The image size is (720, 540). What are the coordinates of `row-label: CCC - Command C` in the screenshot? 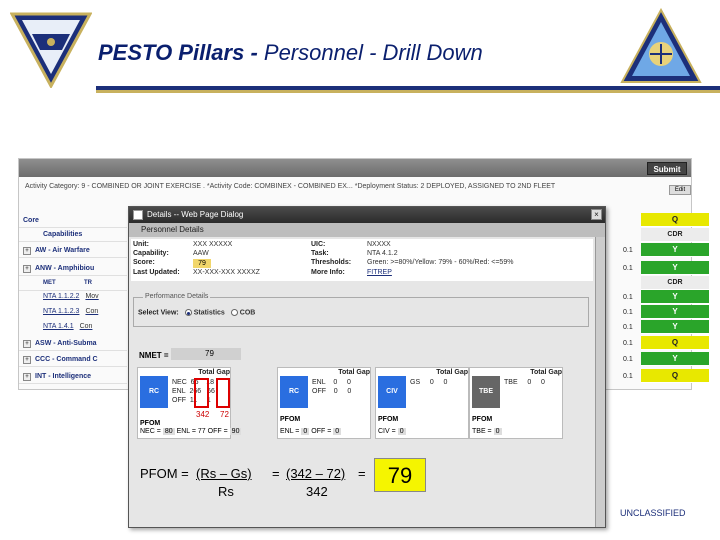 It's located at (66, 359).